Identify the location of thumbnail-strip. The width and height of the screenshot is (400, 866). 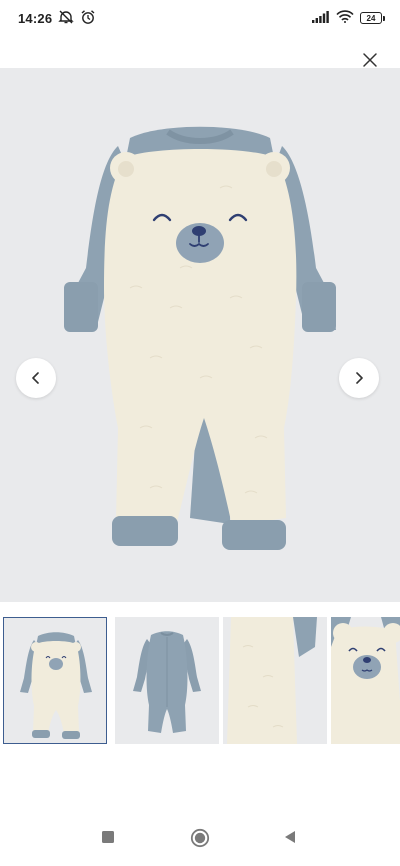
(200, 681).